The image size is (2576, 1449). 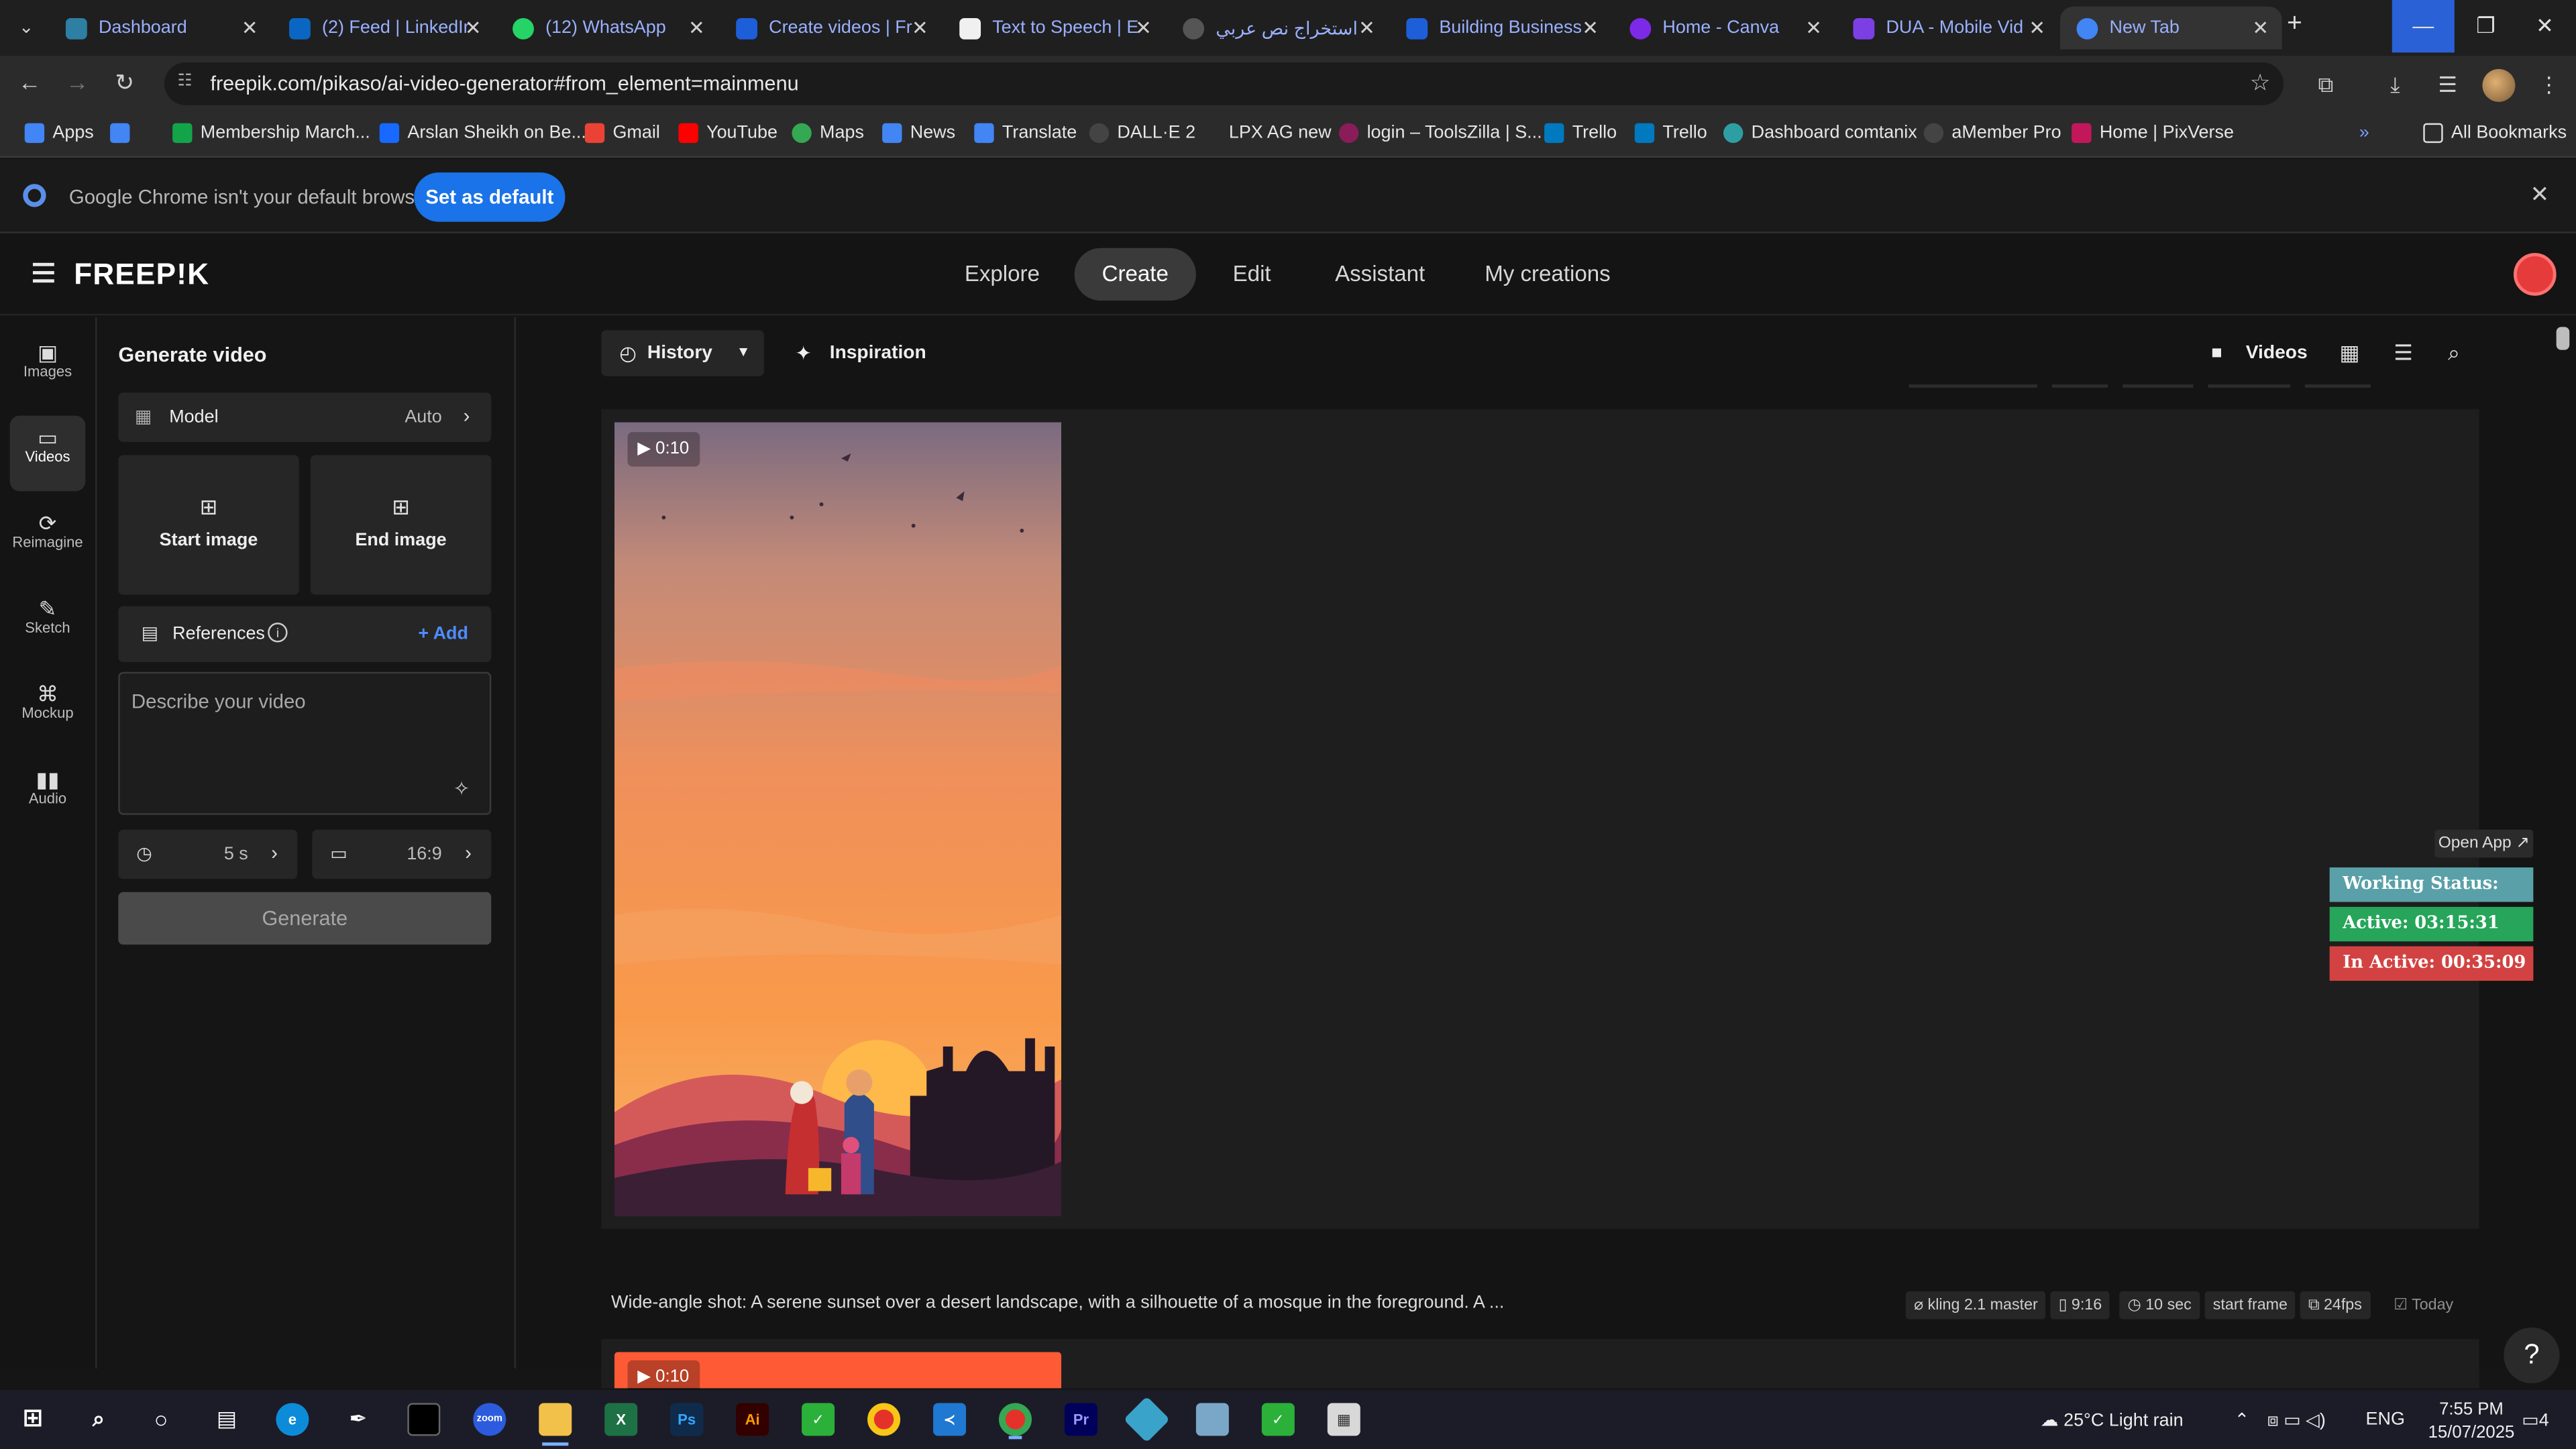 I want to click on more-bookmarks-icon: », so click(x=2364, y=133).